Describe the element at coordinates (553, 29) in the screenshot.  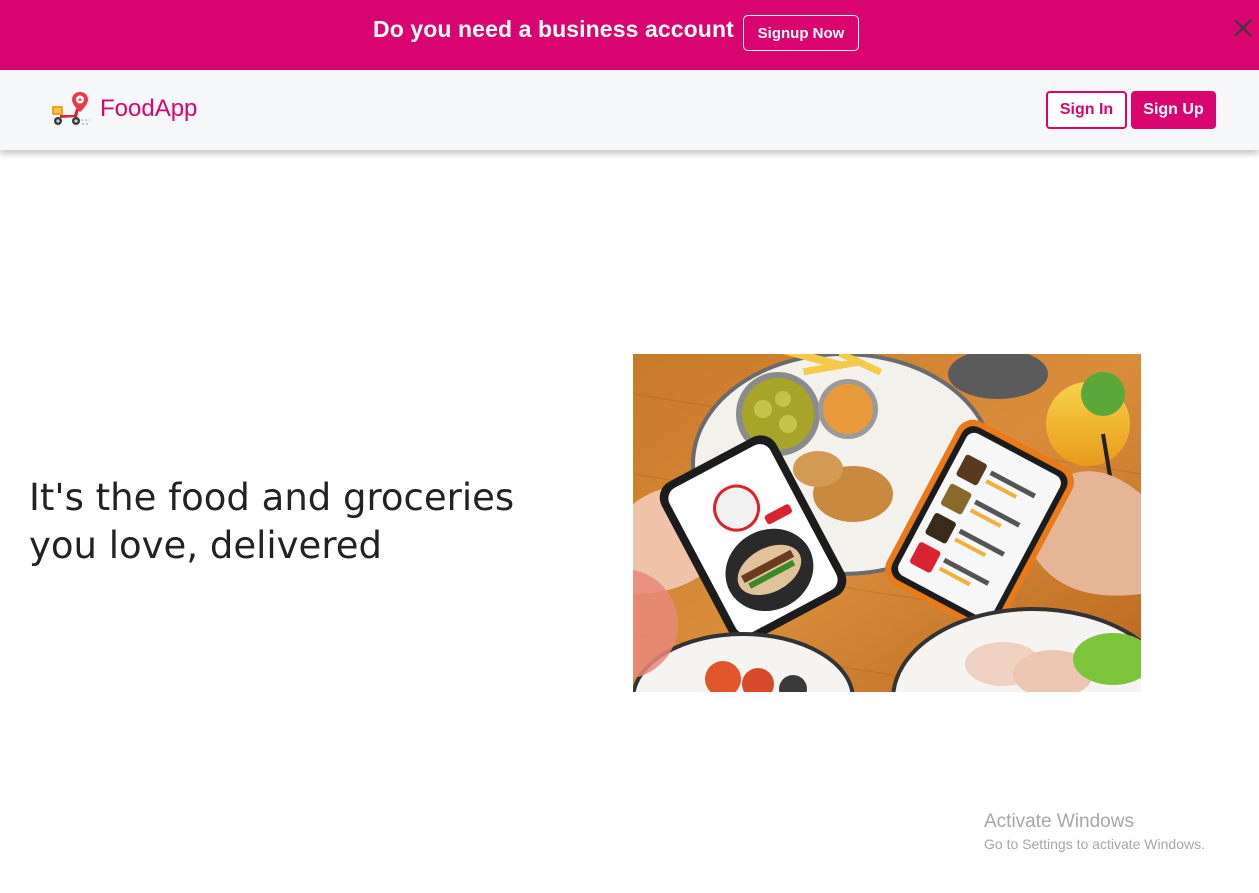
I see `banner-text: Do you need a business account` at that location.